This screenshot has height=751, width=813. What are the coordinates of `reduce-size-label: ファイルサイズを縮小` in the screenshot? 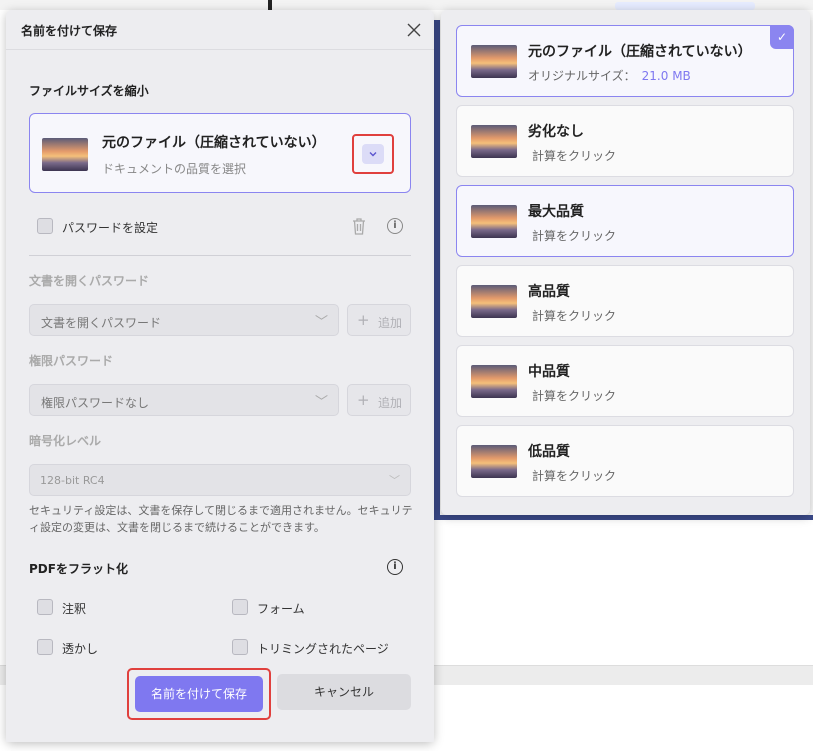 It's located at (89, 91).